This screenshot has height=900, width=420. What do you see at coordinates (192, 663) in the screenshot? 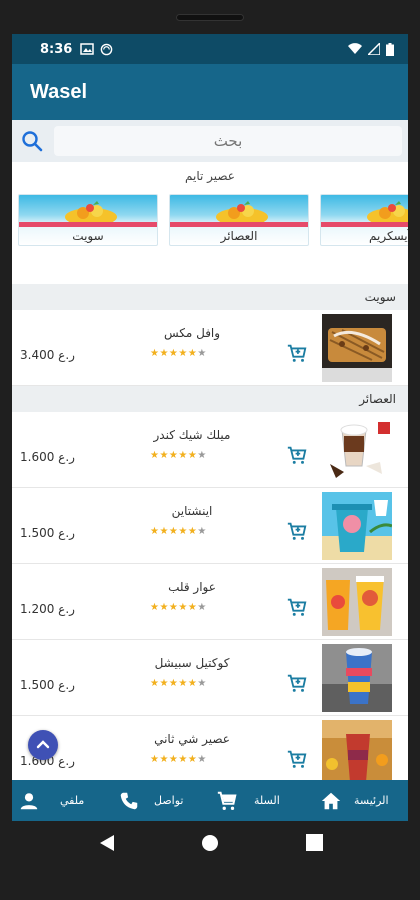
I see `product-name: كوكتيل سبيشل` at bounding box center [192, 663].